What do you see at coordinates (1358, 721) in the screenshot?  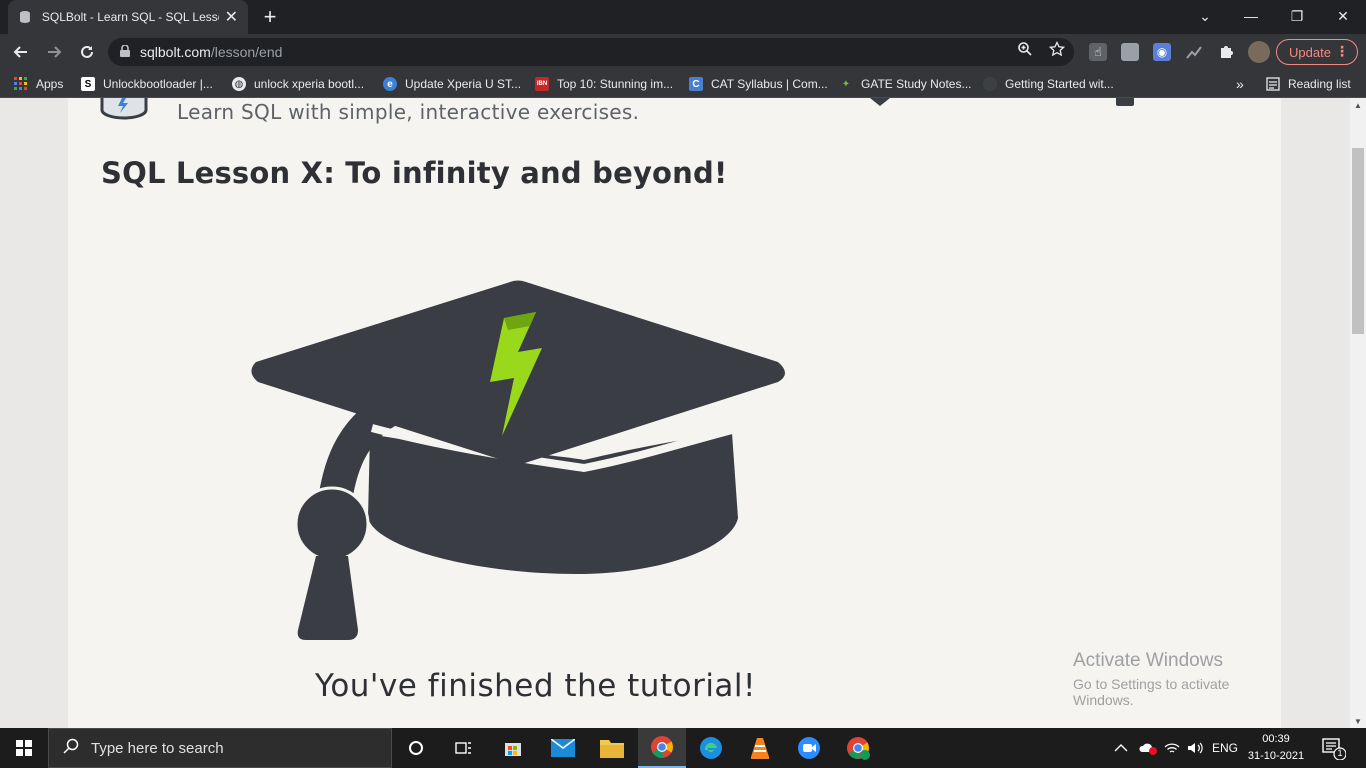 I see `scroll-down-arrow-icon: ▼` at bounding box center [1358, 721].